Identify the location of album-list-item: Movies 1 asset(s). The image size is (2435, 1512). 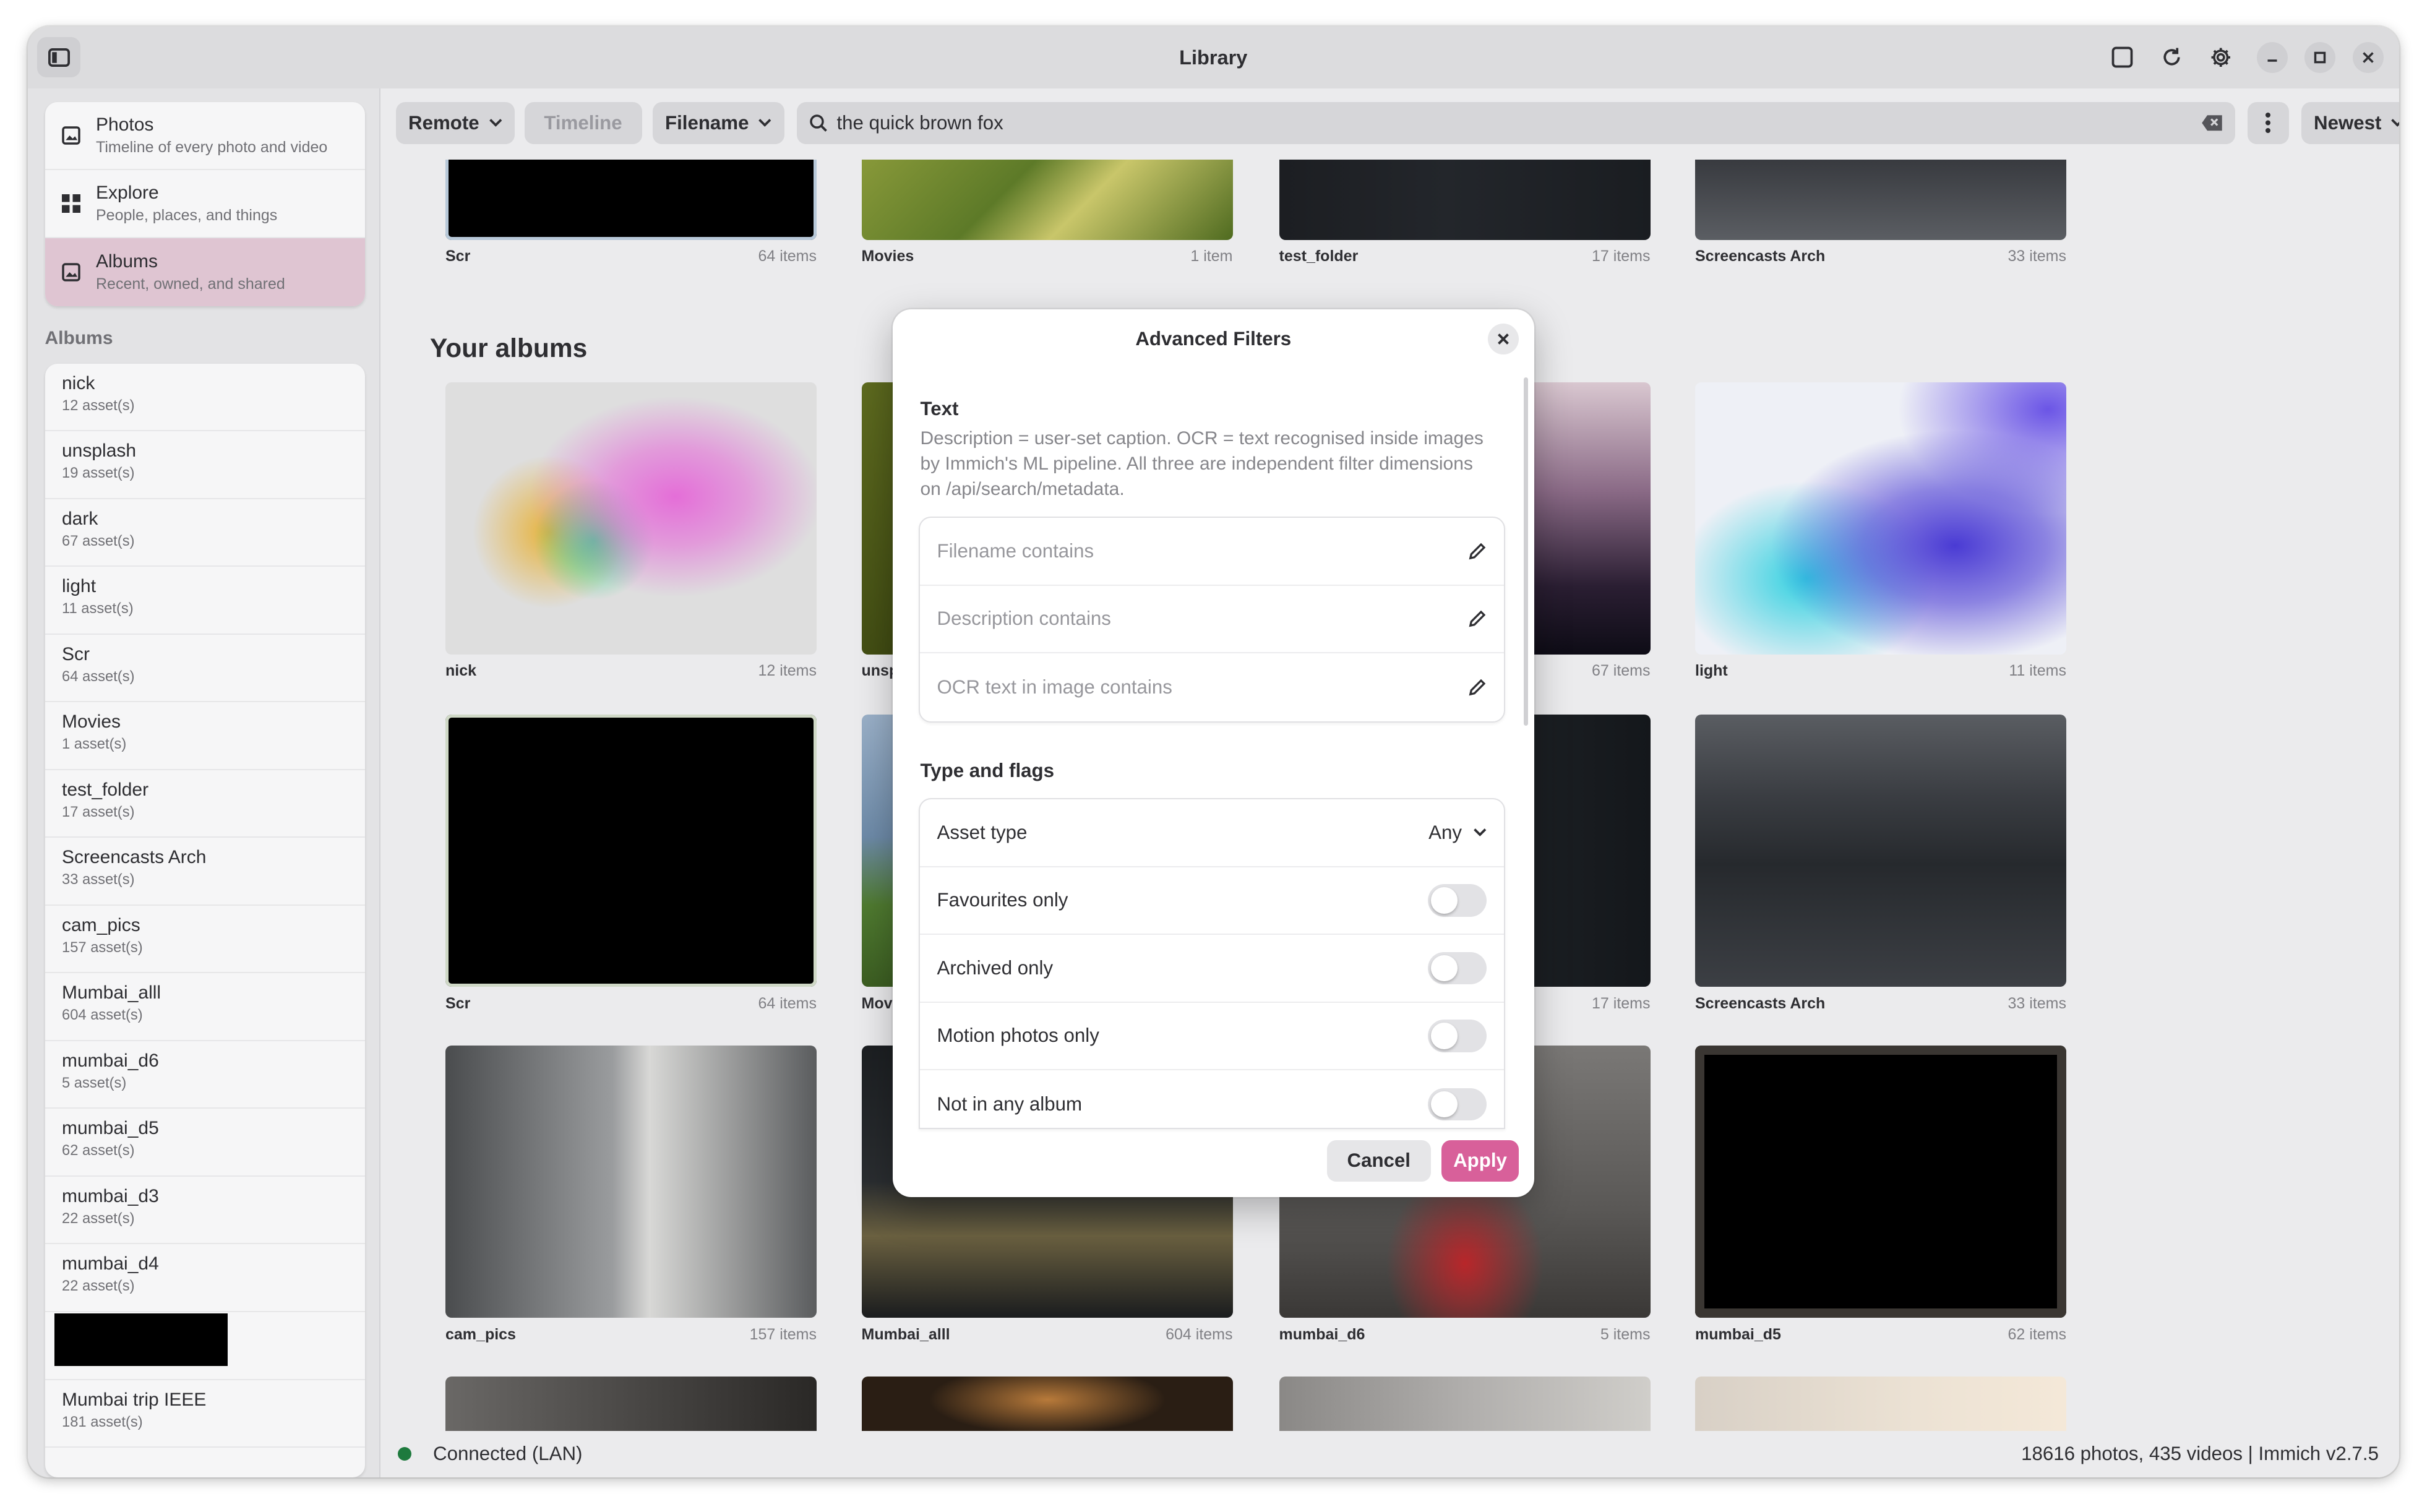
(205, 736).